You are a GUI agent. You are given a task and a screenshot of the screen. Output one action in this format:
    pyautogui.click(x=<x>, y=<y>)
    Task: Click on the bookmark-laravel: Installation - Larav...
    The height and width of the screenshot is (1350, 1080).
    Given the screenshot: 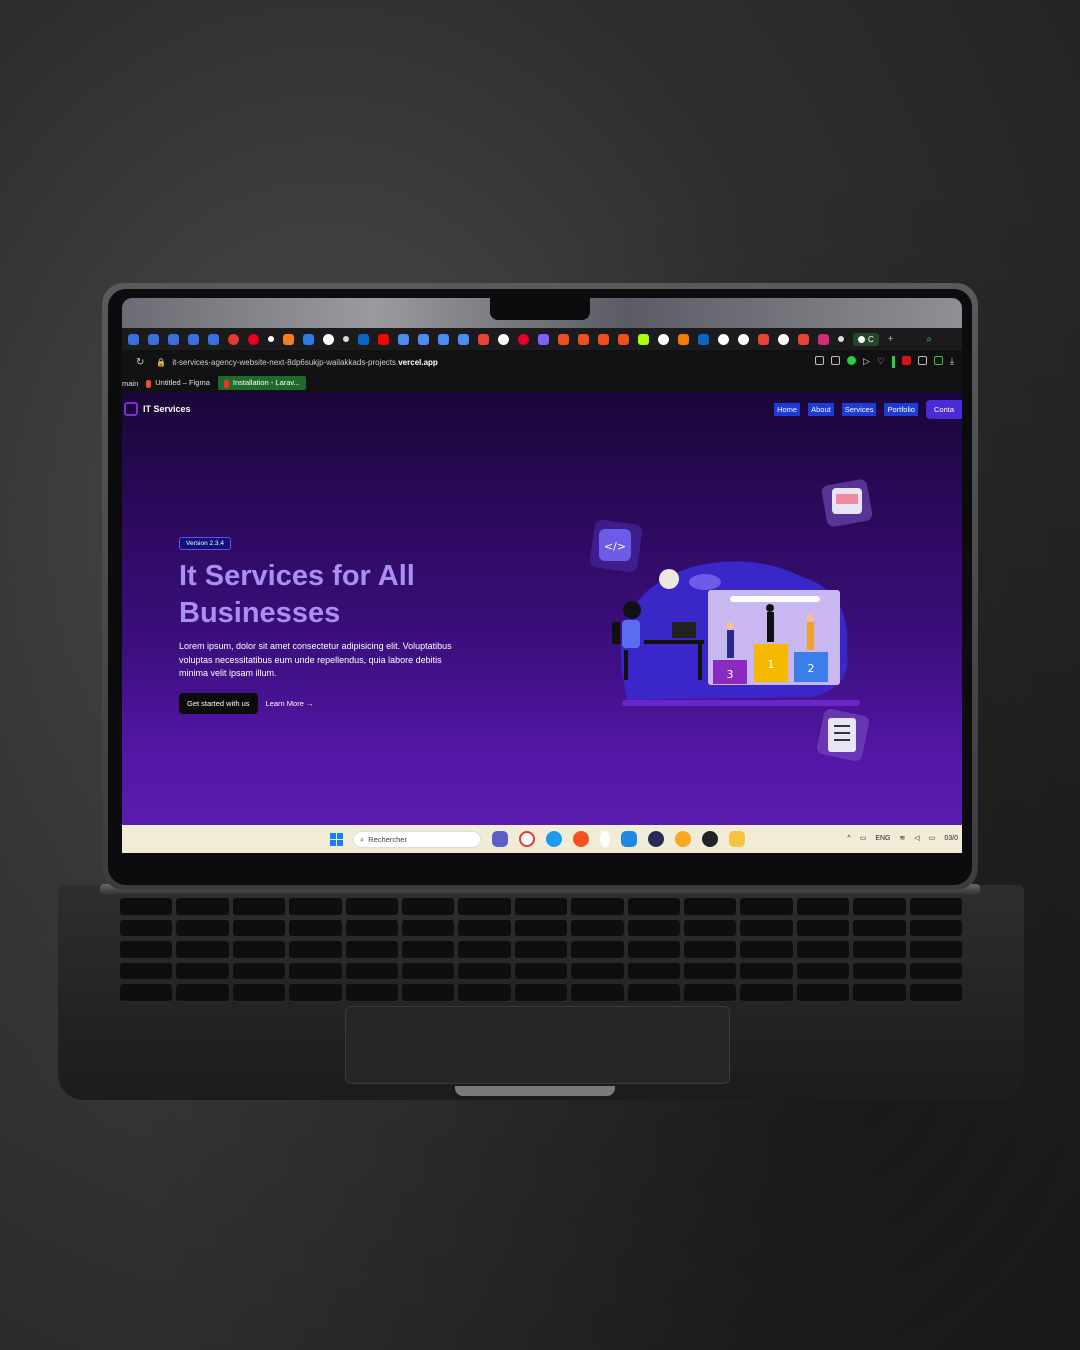 What is the action you would take?
    pyautogui.click(x=261, y=383)
    